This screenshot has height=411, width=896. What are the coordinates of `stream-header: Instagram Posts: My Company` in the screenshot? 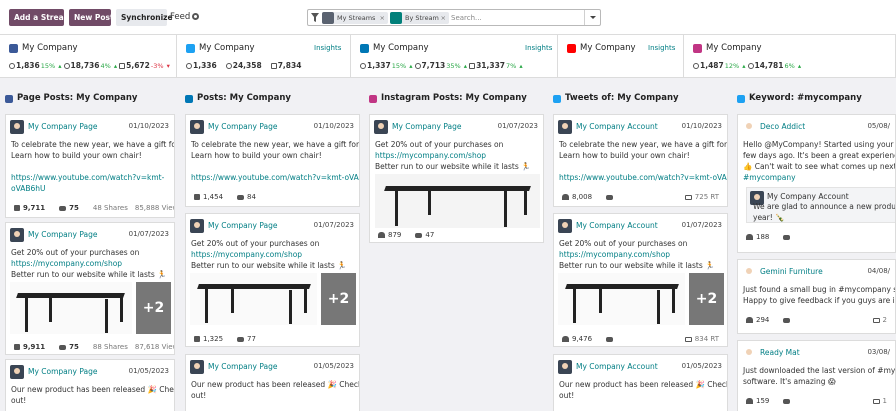 It's located at (456, 94).